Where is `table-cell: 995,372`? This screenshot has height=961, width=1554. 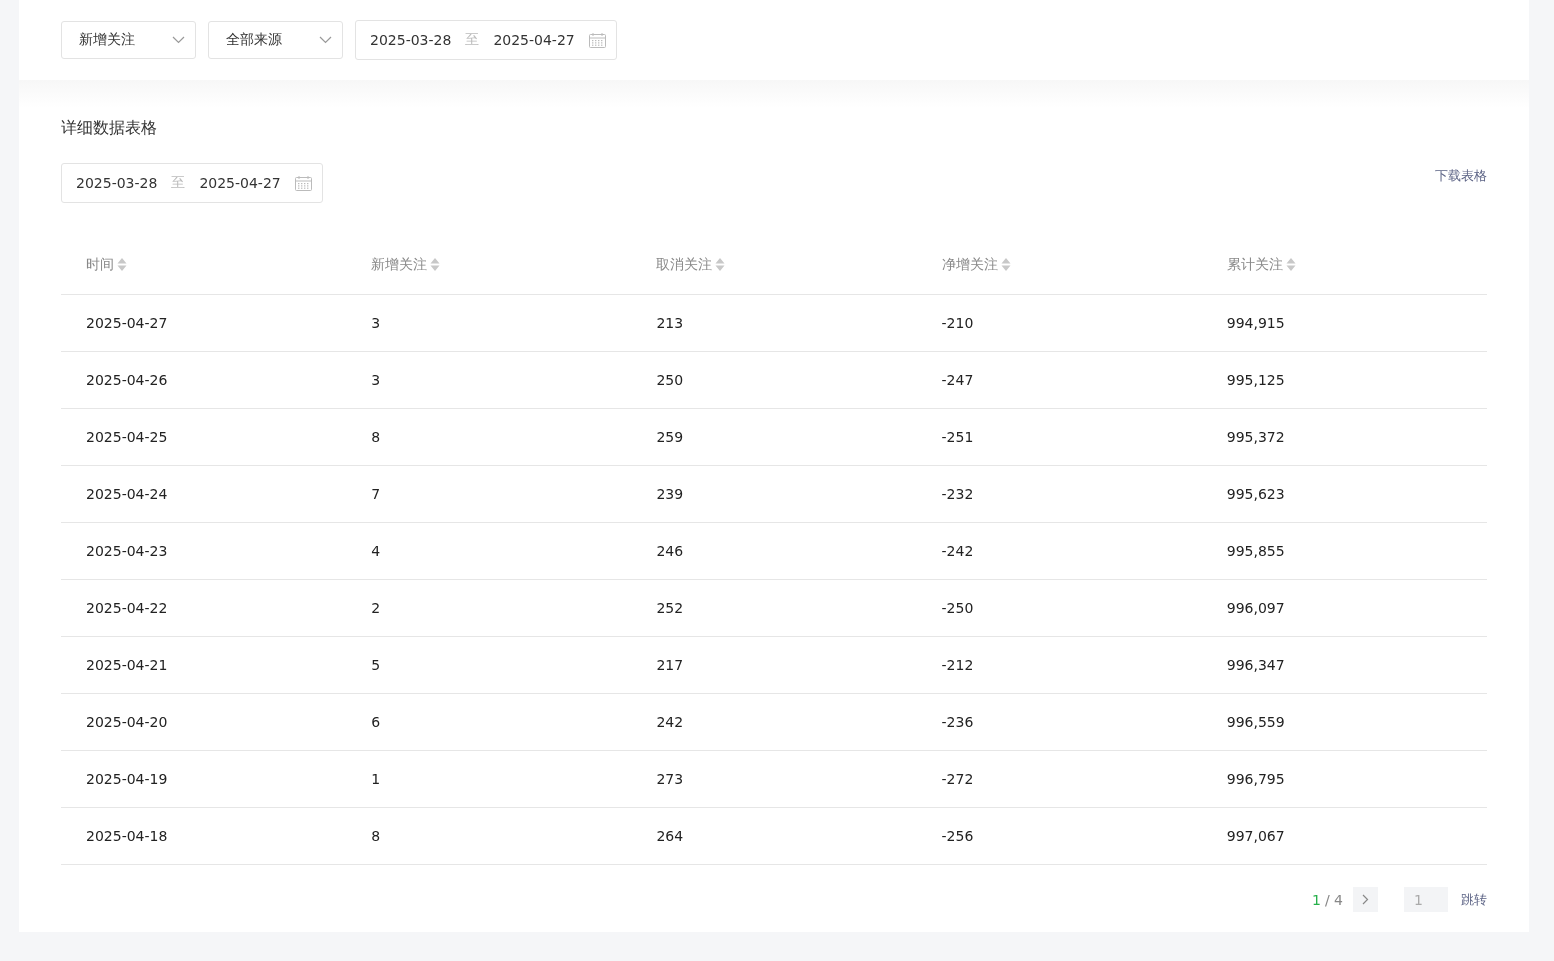 table-cell: 995,372 is located at coordinates (1255, 437).